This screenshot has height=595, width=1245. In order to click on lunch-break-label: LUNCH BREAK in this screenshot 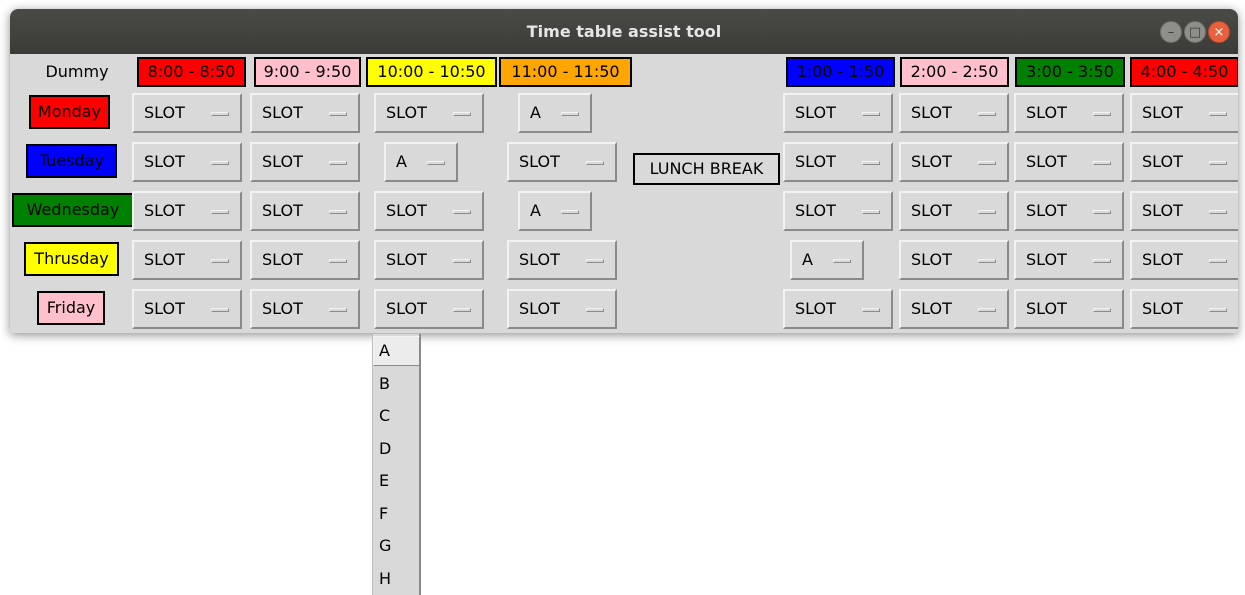, I will do `click(706, 169)`.